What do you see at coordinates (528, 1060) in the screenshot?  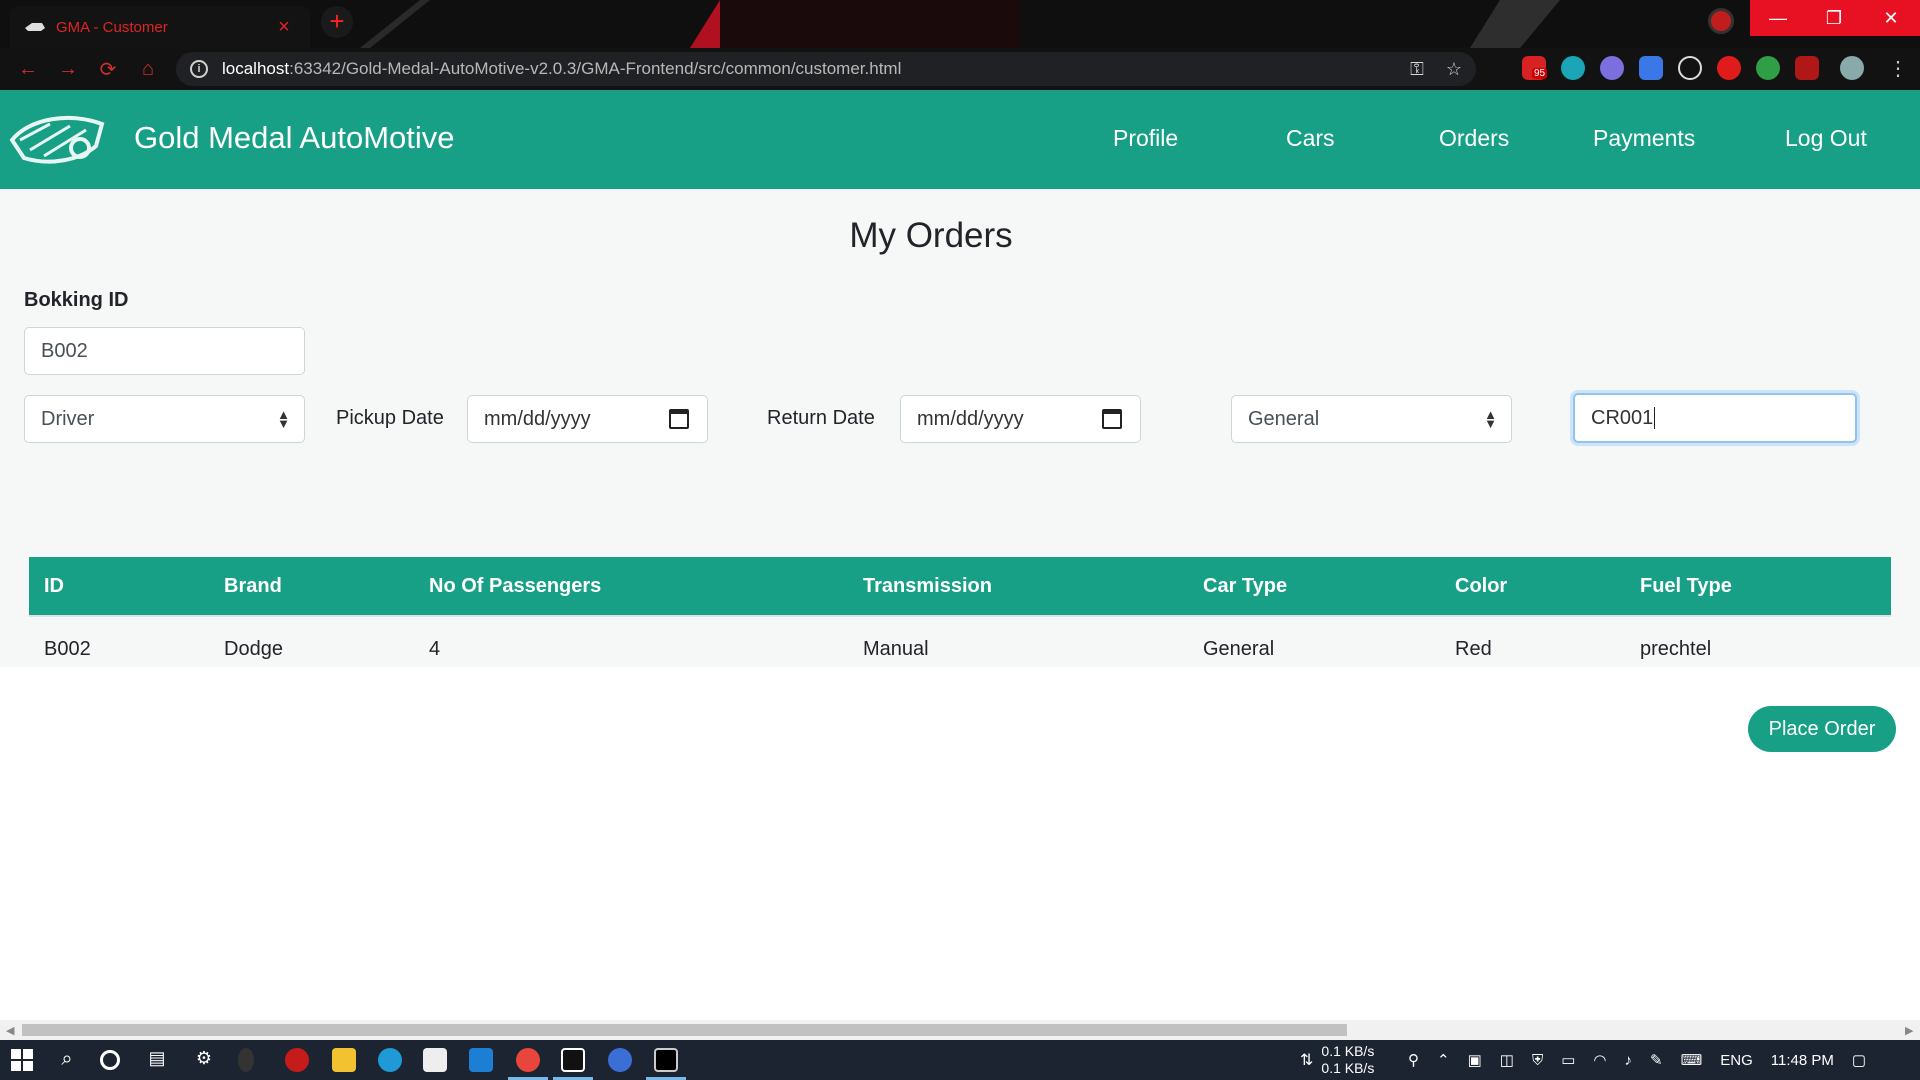 I see `chrome-icon` at bounding box center [528, 1060].